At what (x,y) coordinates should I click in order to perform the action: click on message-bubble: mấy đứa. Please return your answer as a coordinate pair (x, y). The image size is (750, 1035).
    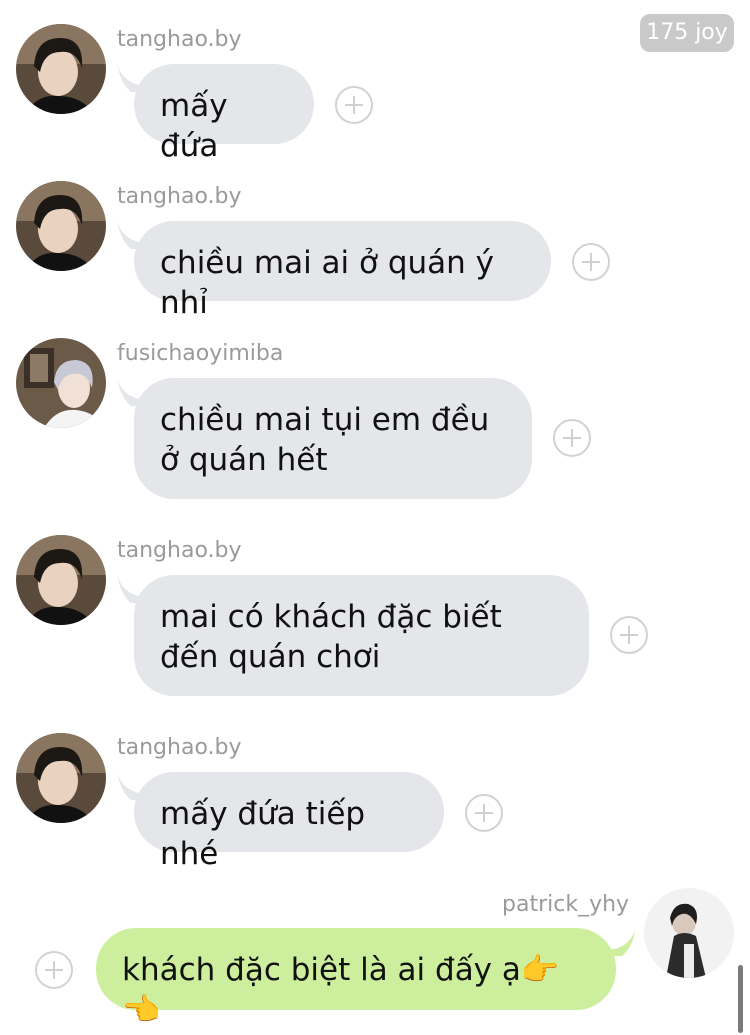
    Looking at the image, I should click on (224, 114).